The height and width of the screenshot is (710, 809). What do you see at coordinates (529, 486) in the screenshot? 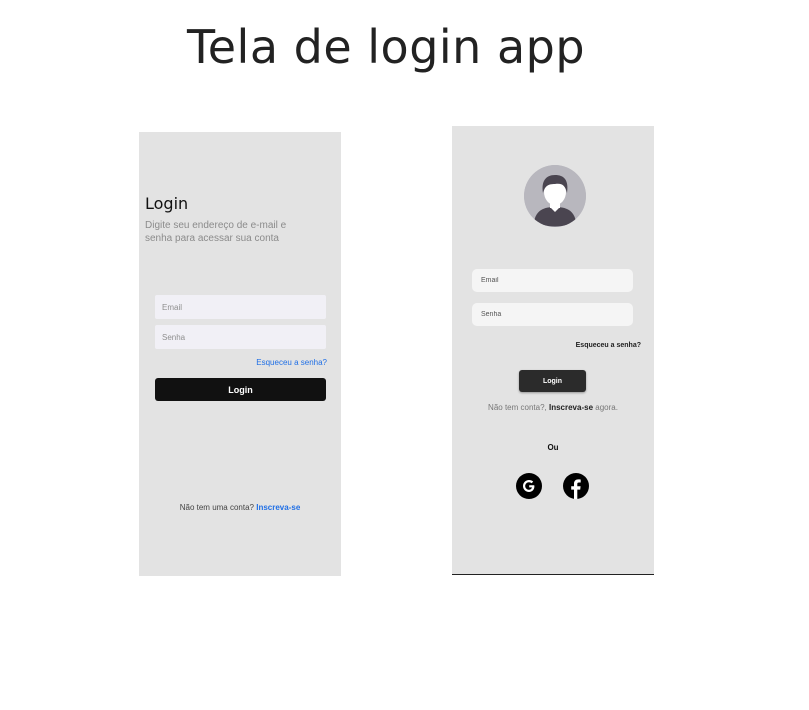
I see `google-icon` at bounding box center [529, 486].